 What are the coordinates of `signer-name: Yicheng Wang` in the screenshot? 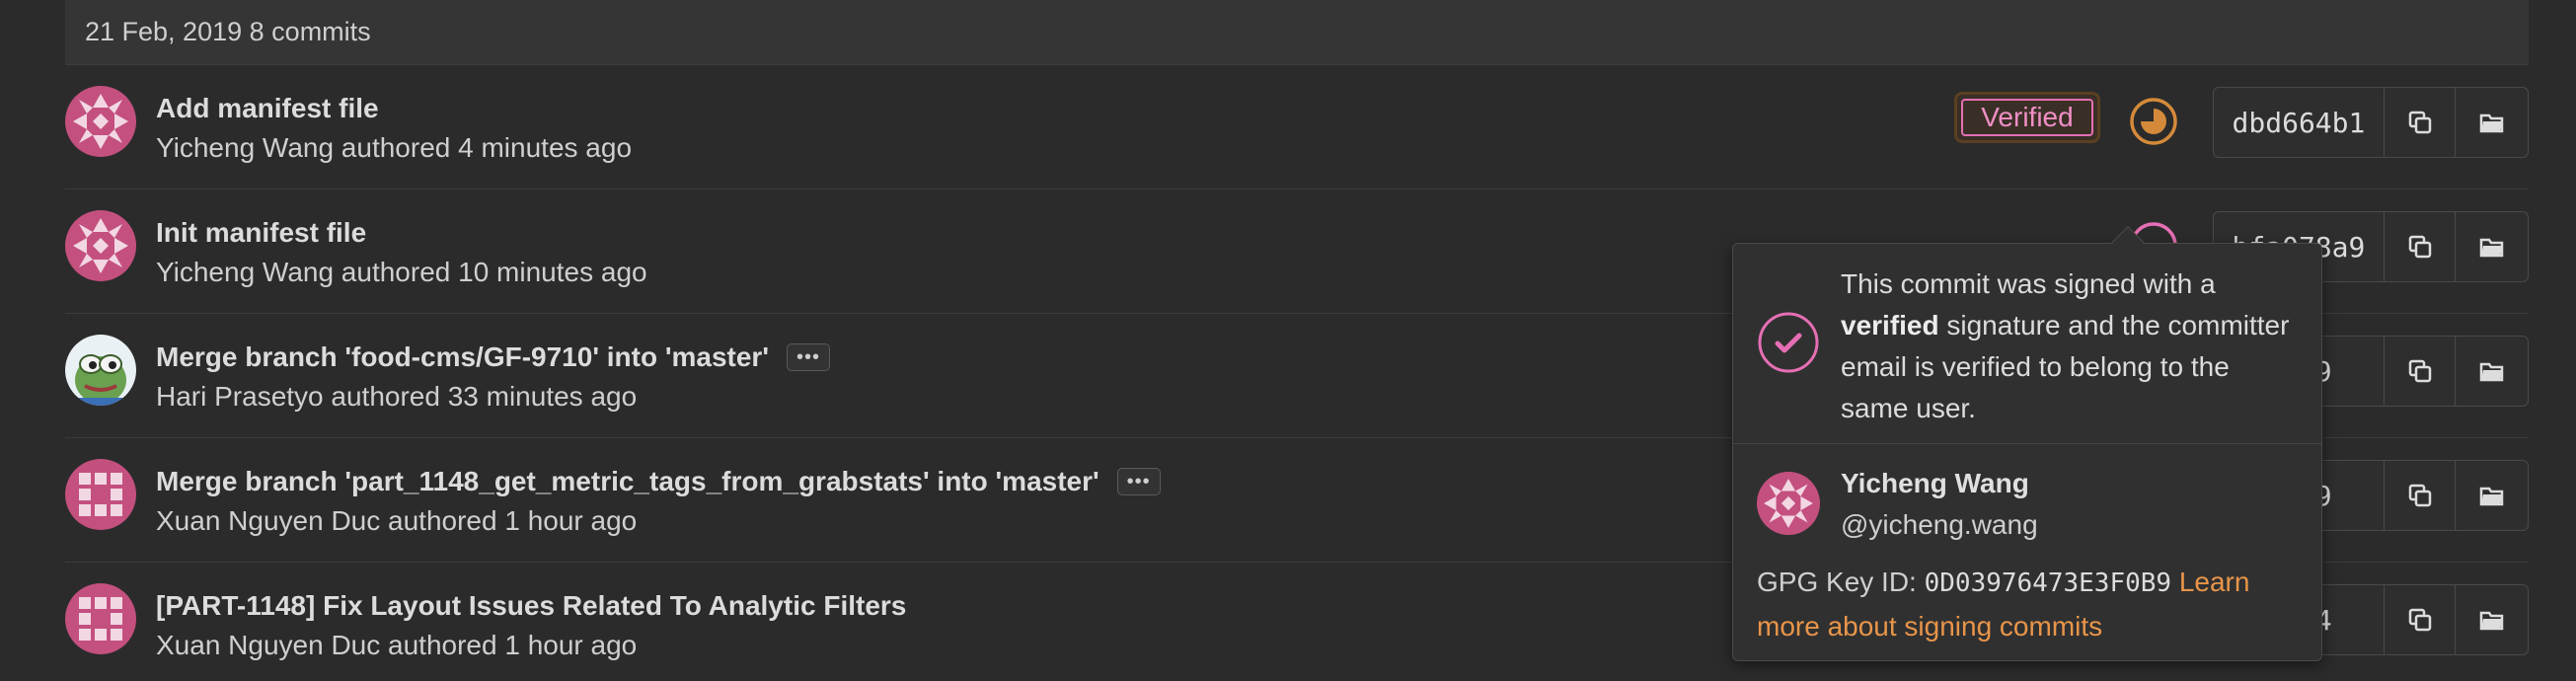 It's located at (1935, 484).